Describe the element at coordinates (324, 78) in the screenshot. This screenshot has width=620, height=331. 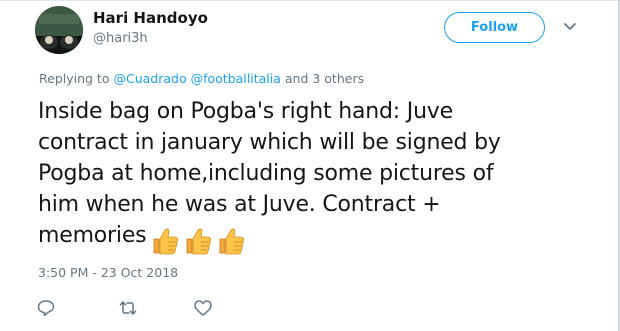
I see `others-link: and 3 others` at that location.